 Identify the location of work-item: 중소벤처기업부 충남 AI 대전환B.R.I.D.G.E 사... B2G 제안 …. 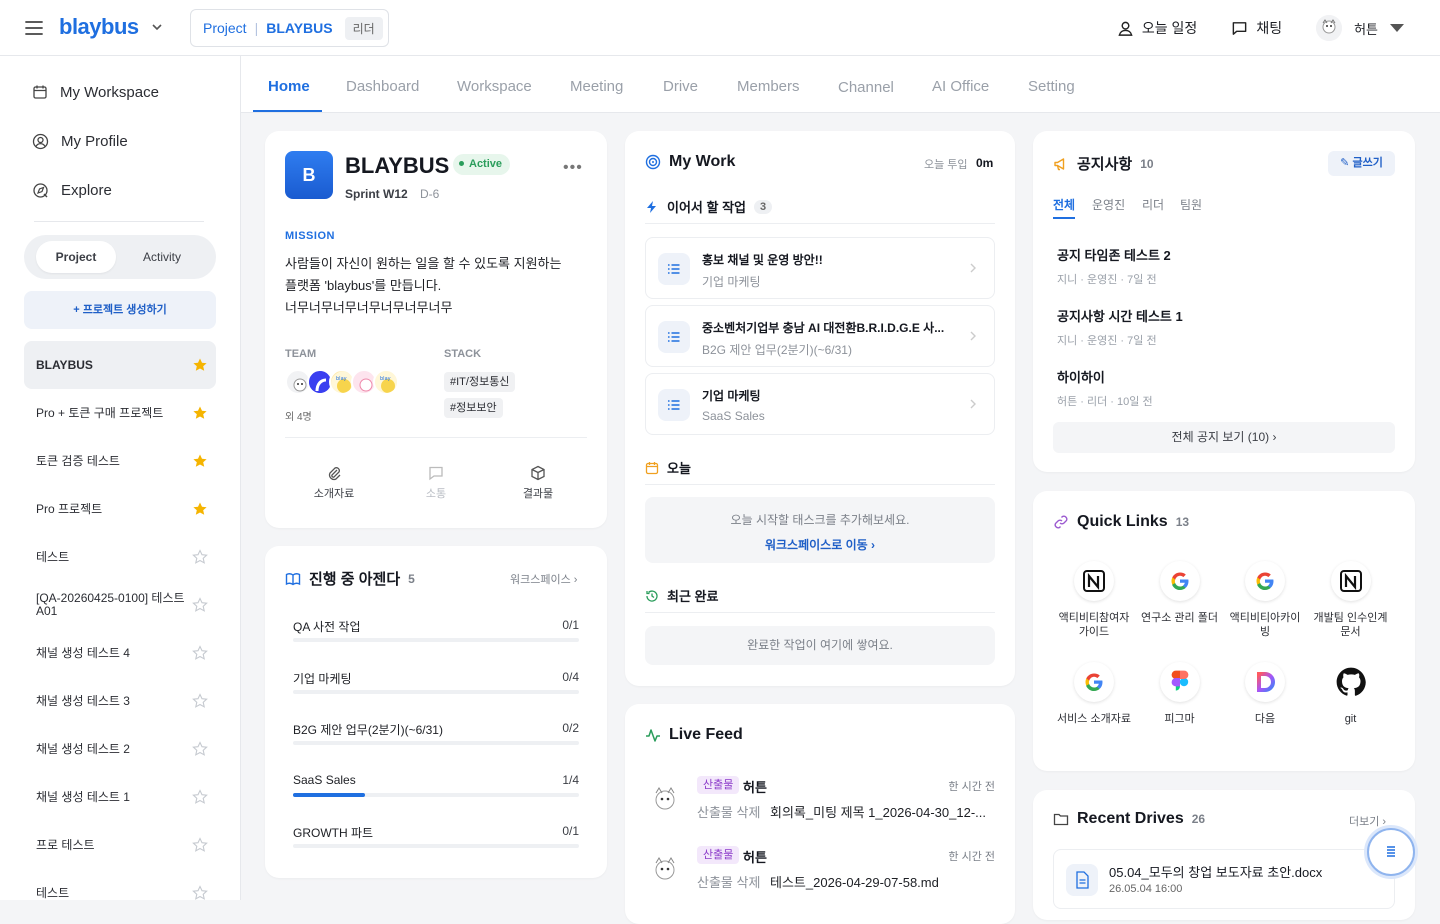
(820, 336).